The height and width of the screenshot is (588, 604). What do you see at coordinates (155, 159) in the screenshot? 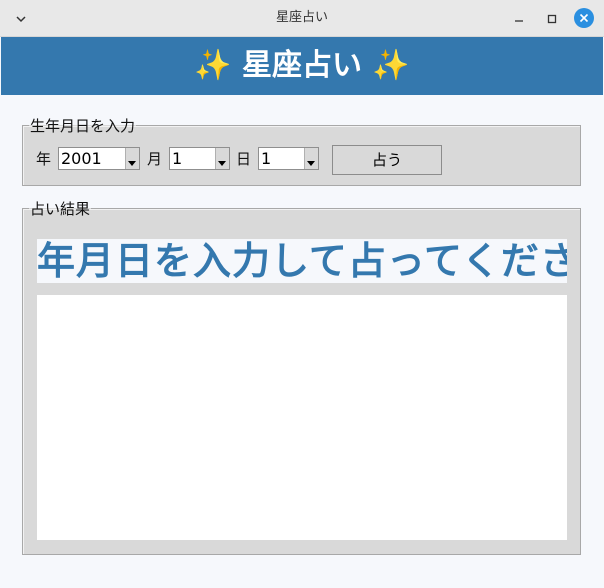
I see `month-label: 月` at bounding box center [155, 159].